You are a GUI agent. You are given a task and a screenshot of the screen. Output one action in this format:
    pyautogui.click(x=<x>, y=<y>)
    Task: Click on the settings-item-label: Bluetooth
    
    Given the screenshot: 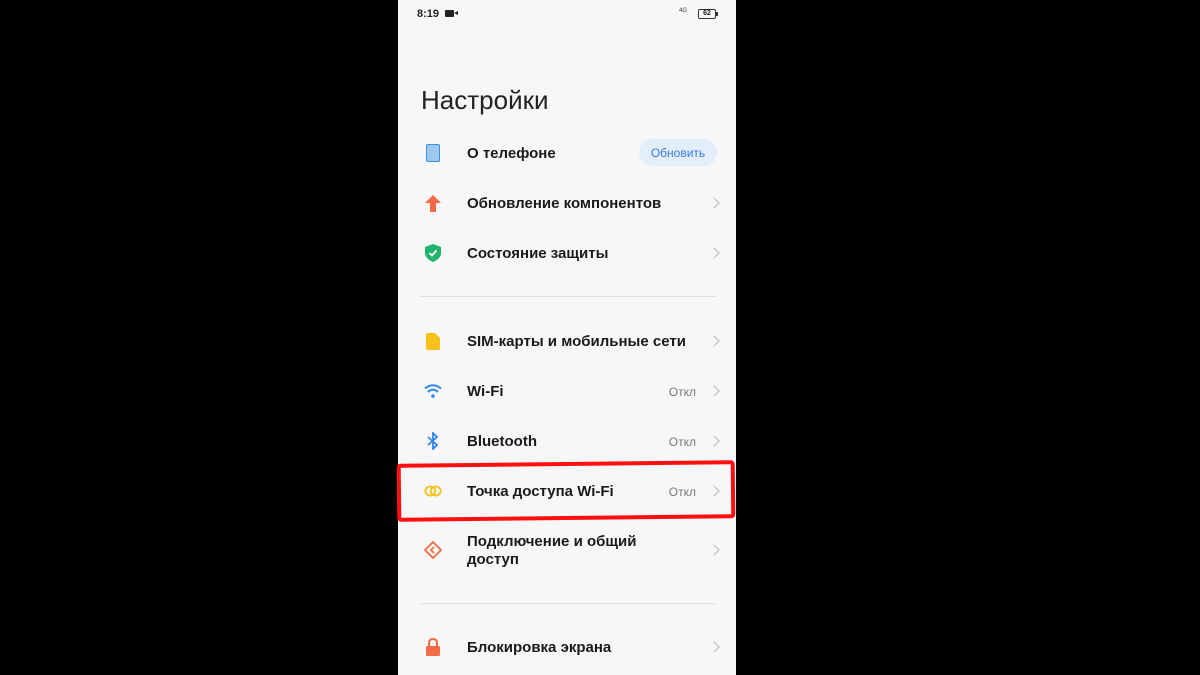 What is the action you would take?
    pyautogui.click(x=502, y=441)
    